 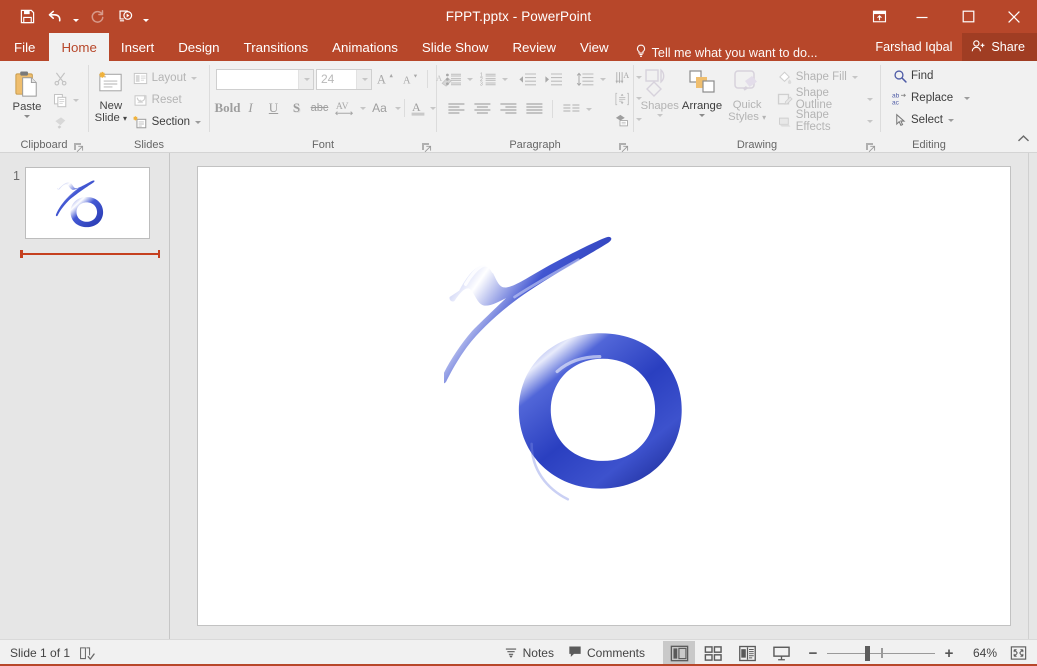 What do you see at coordinates (881, 653) in the screenshot?
I see `zoom-slider` at bounding box center [881, 653].